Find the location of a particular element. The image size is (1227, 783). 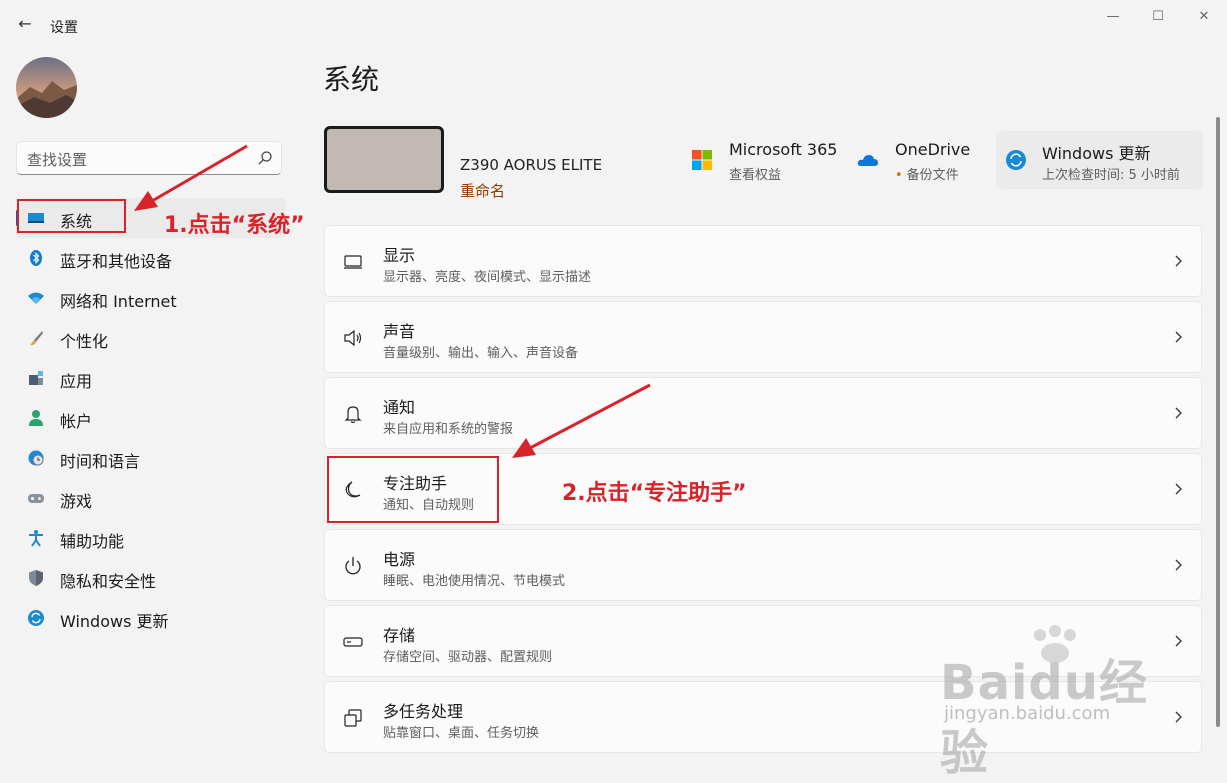

annotation-step1: 1.点击“系统” is located at coordinates (234, 225).